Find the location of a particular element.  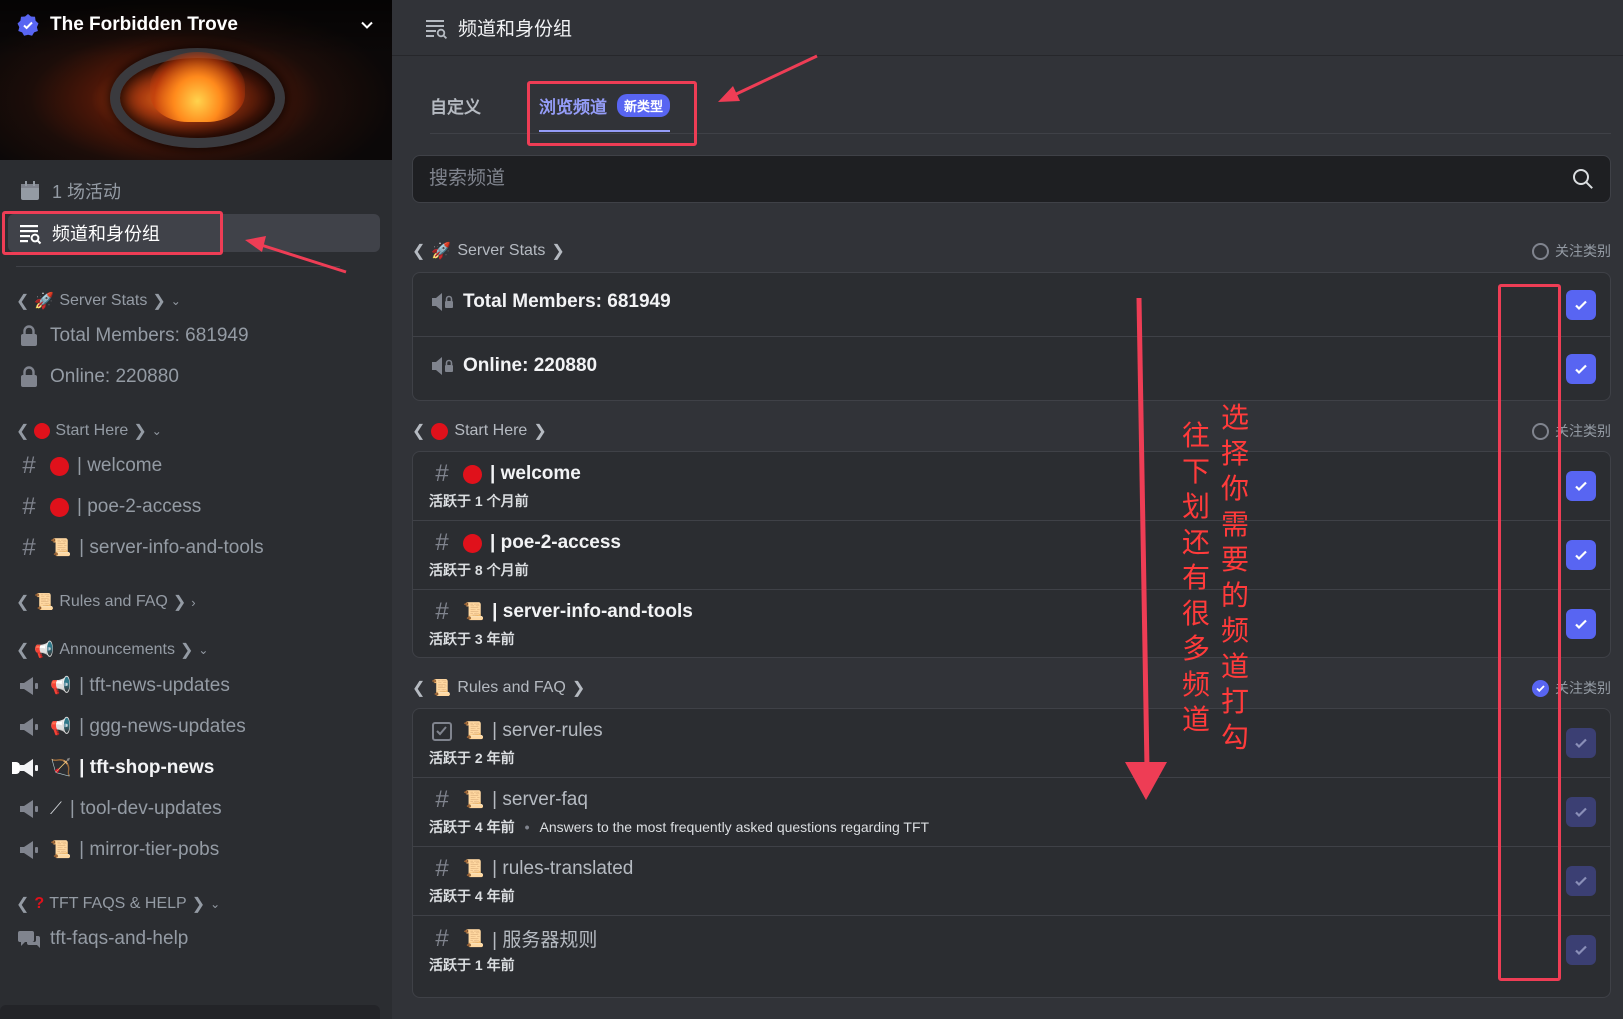

sidebar-channel: Total Members: 681949 is located at coordinates (198, 336).